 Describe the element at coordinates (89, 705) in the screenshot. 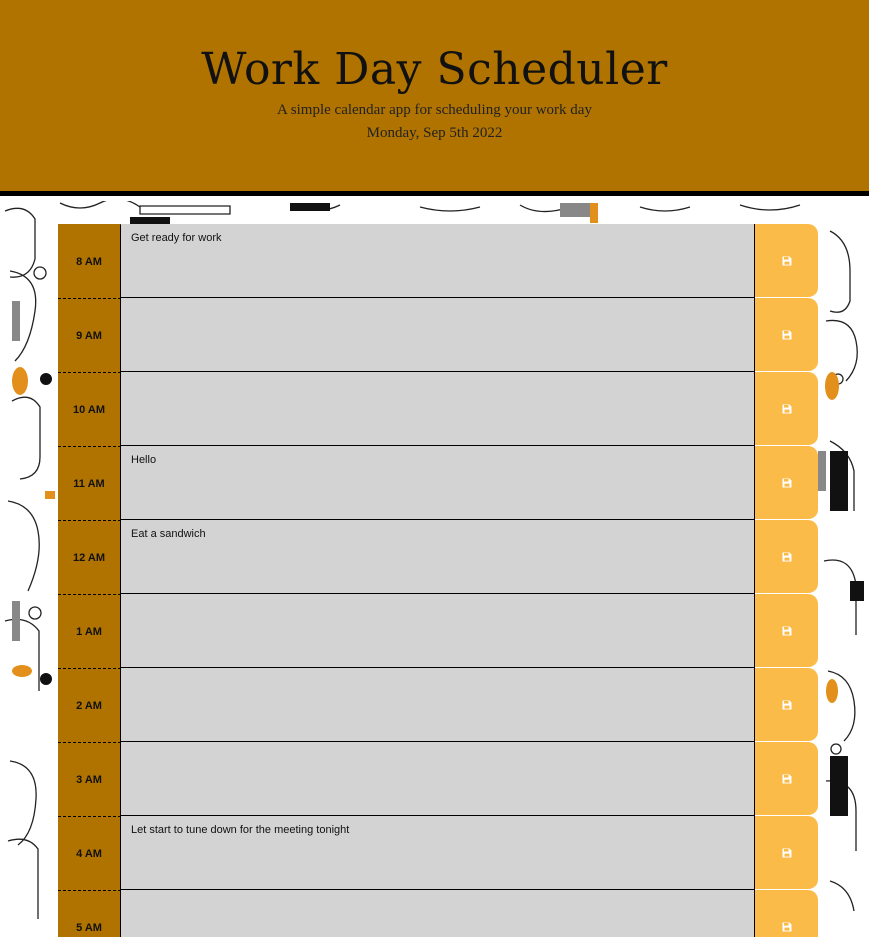

I see `hour-label: 2 AM` at that location.